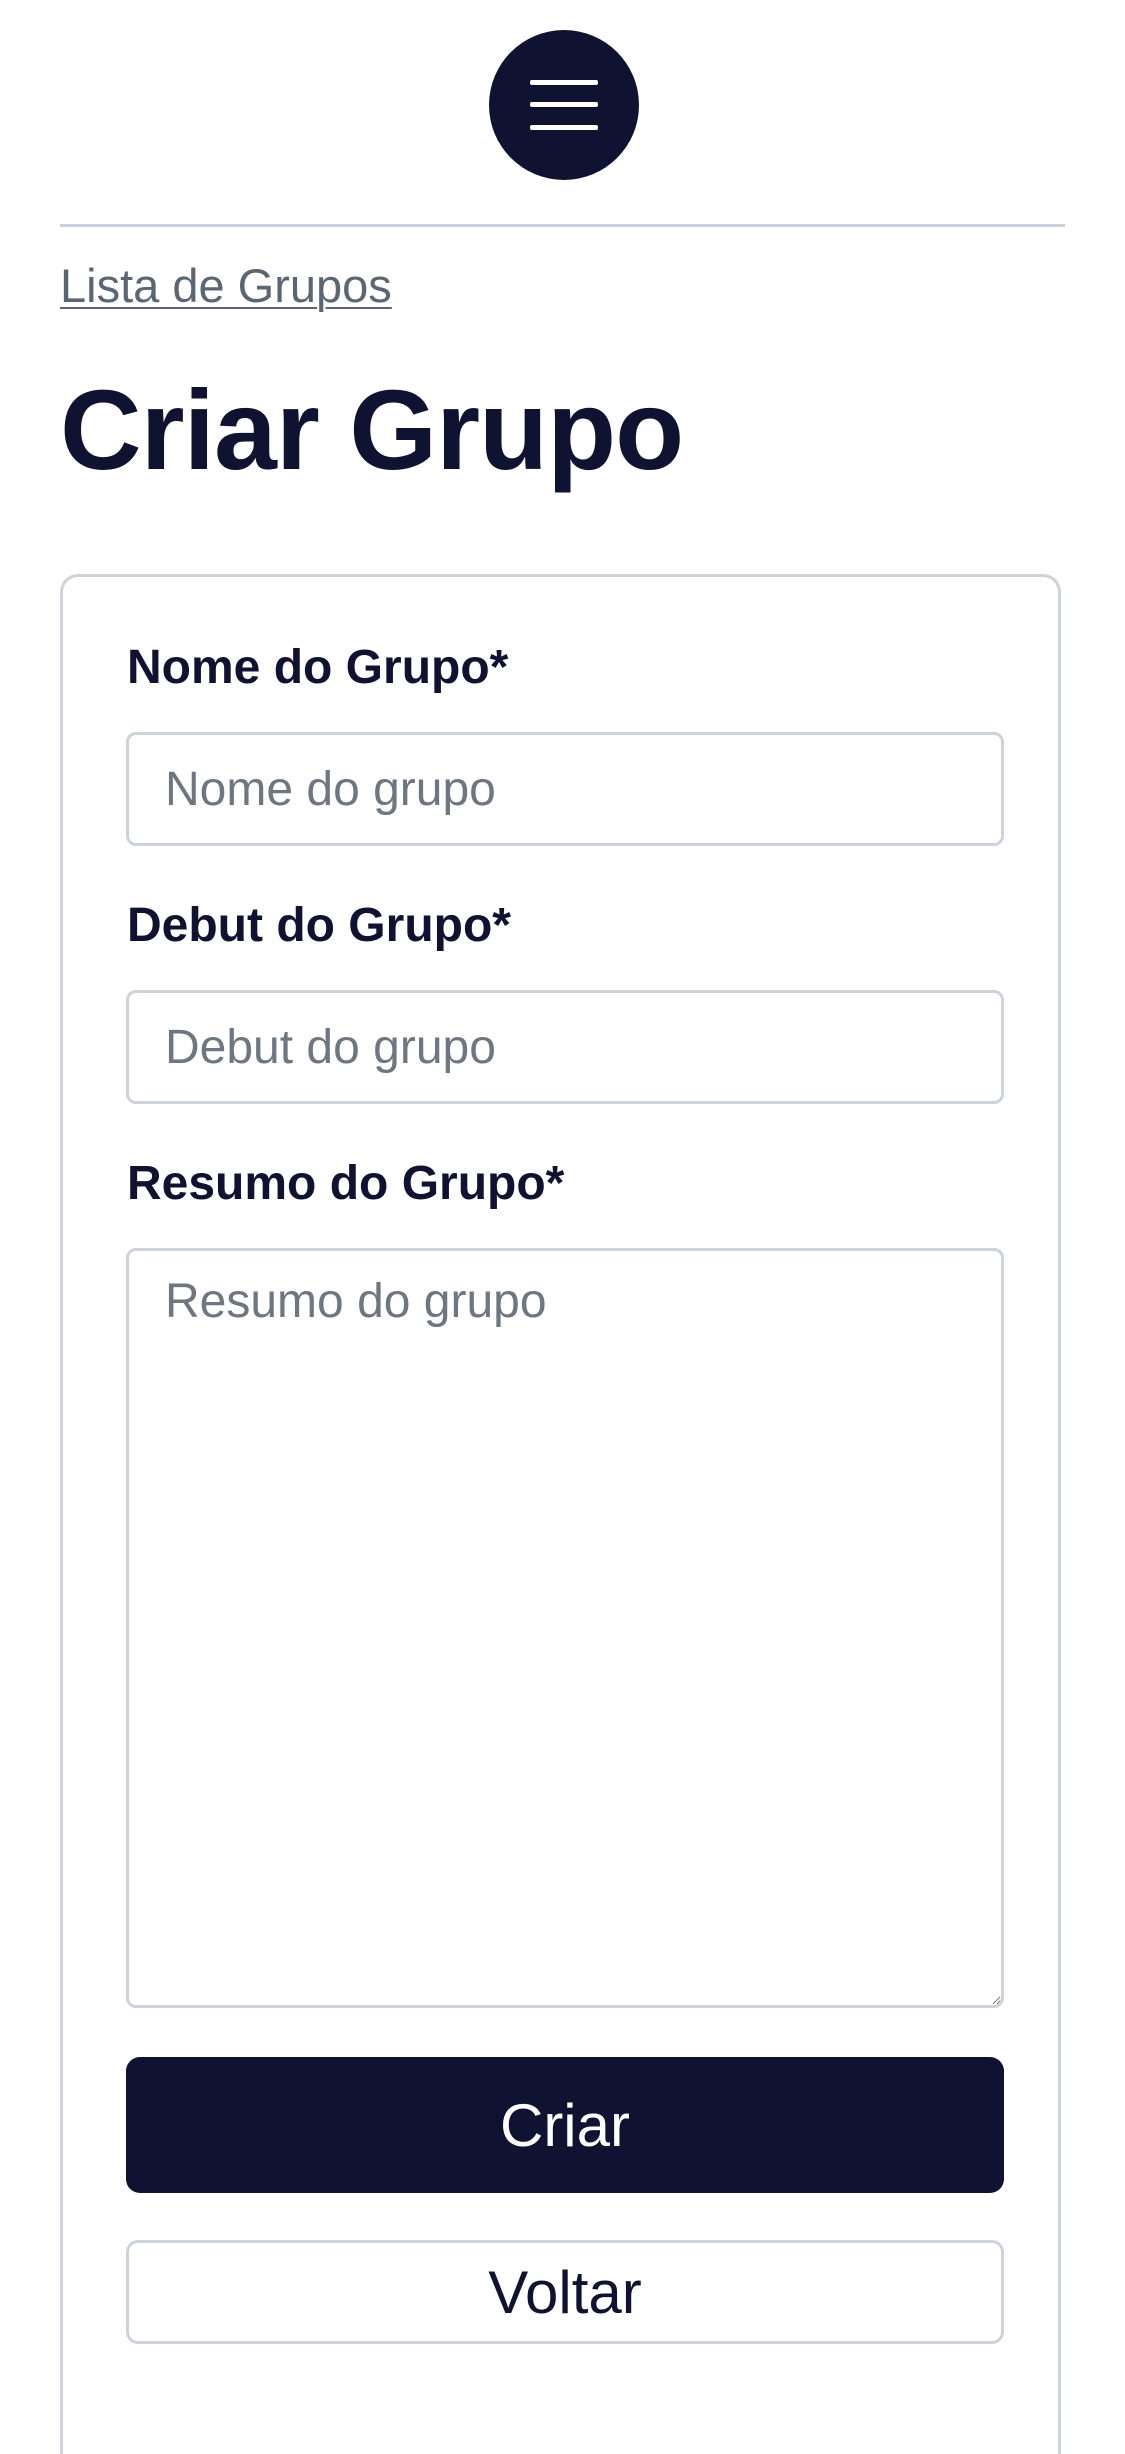 The width and height of the screenshot is (1125, 2454). Describe the element at coordinates (318, 667) in the screenshot. I see `group-name-label: Nome do Grupo*` at that location.